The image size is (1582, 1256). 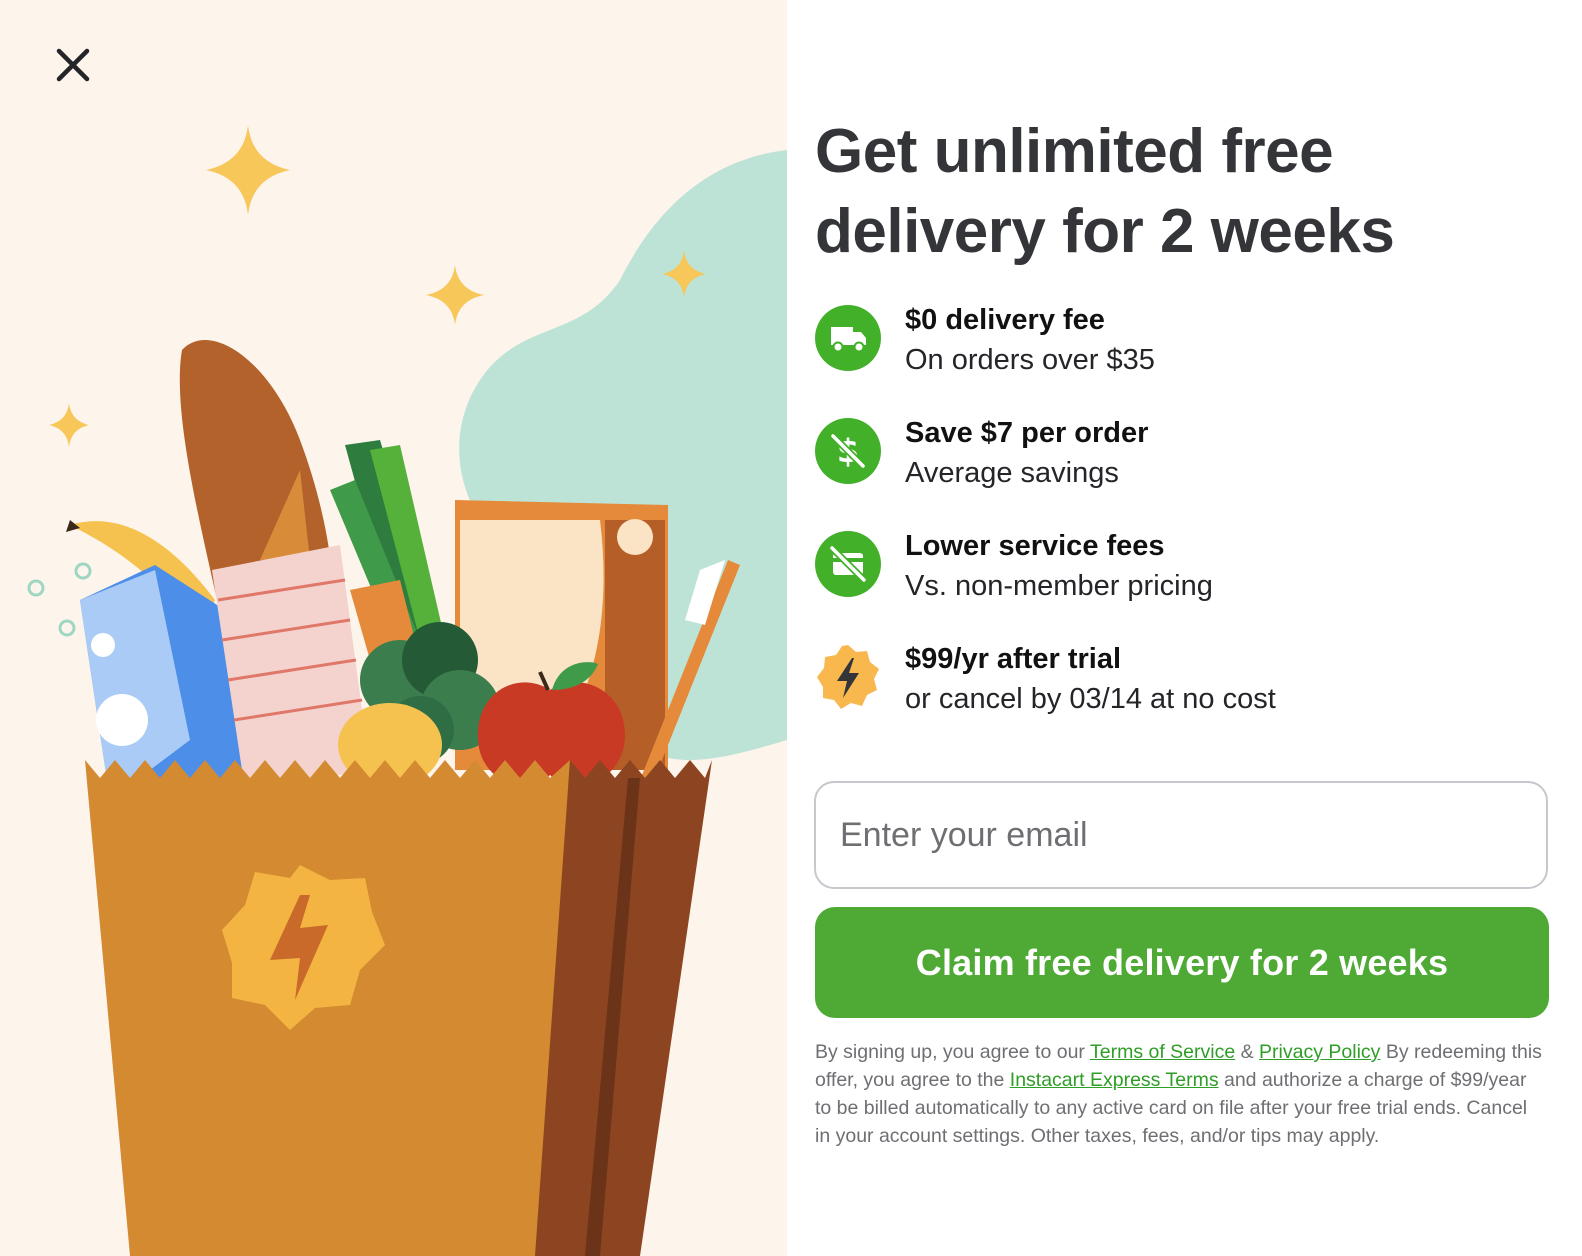 What do you see at coordinates (1012, 473) in the screenshot?
I see `benefit-subtitle: Average savings` at bounding box center [1012, 473].